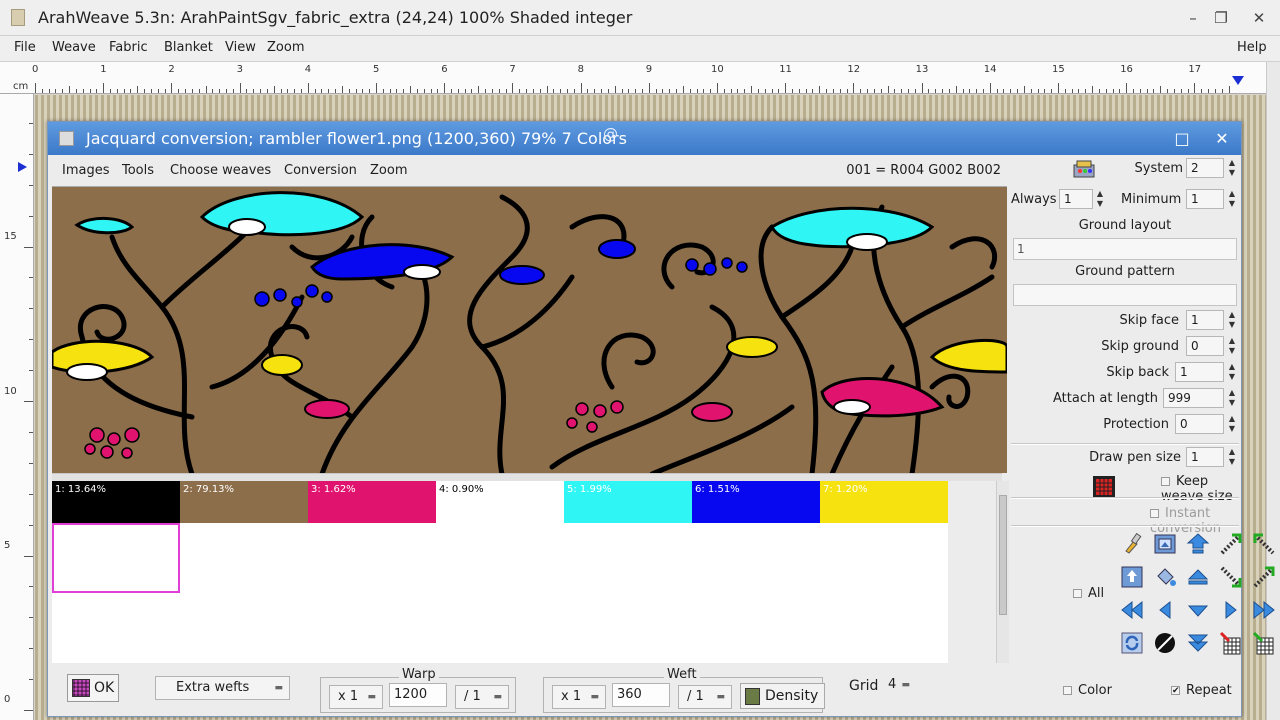 This screenshot has width=1280, height=720. I want to click on close-button: ✕, so click(1259, 18).